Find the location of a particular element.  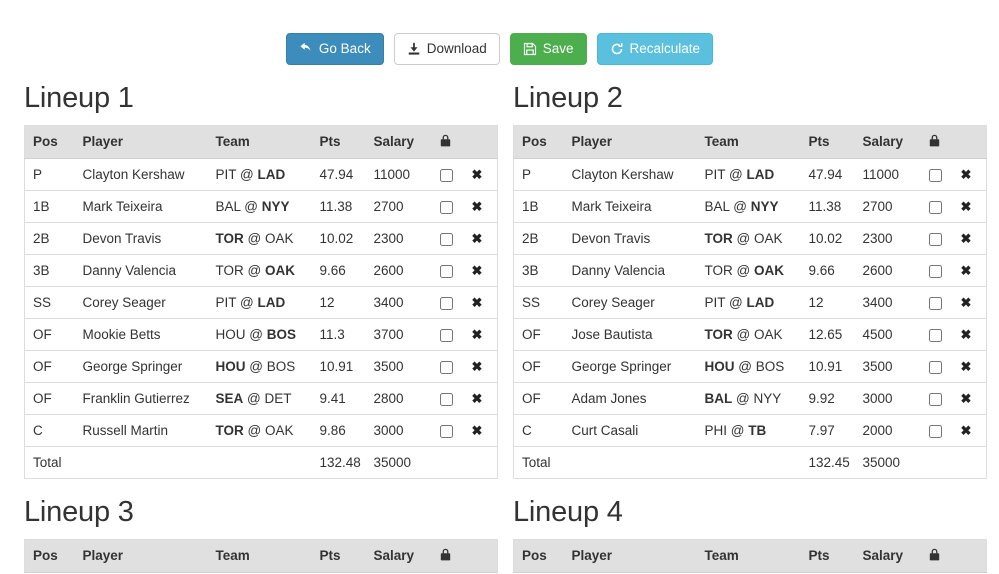

cell-position: 2B is located at coordinates (49, 238).